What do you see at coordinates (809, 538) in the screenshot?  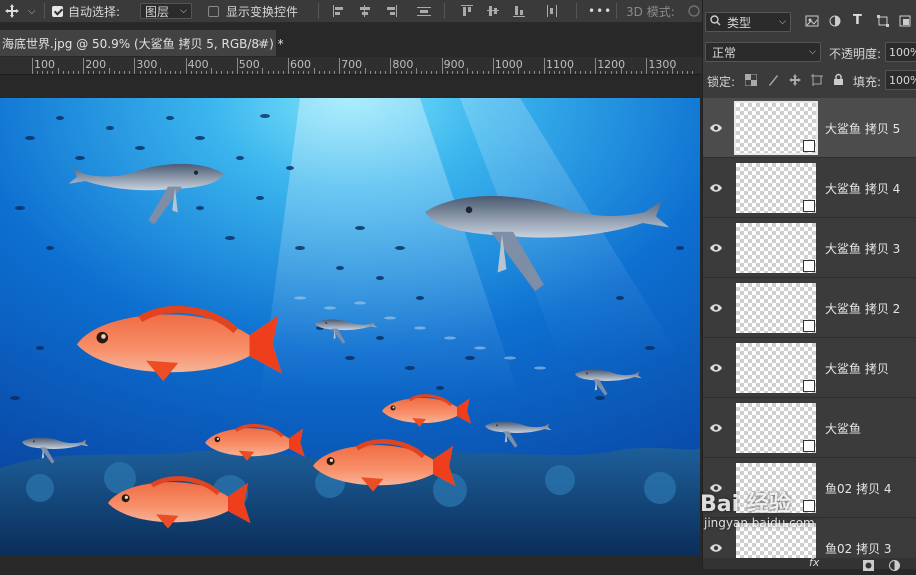 I see `layer-row: 鱼02 拷贝 3` at bounding box center [809, 538].